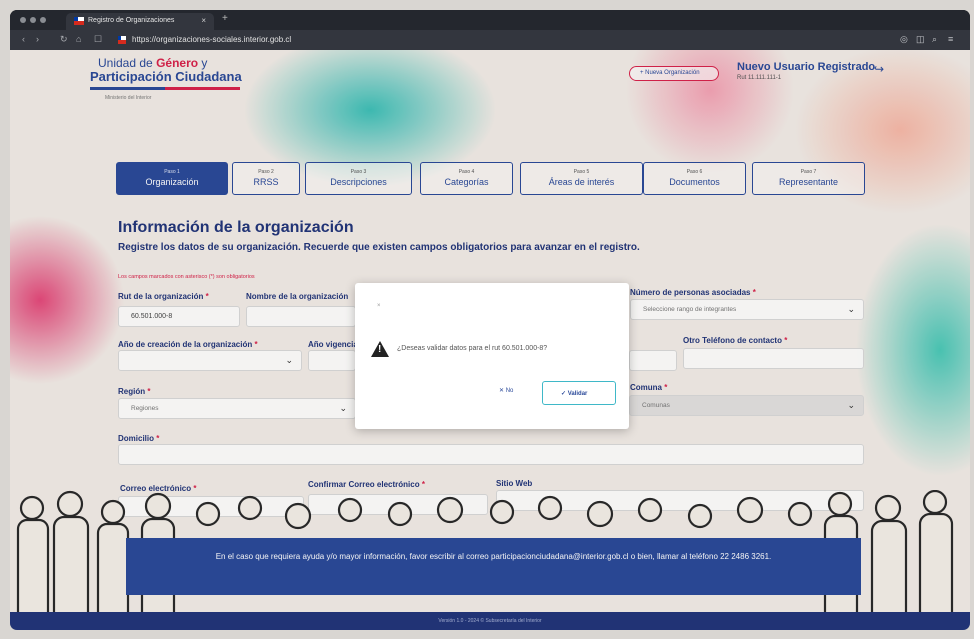  What do you see at coordinates (579, 393) in the screenshot?
I see `validate-button: ✓ Validar` at bounding box center [579, 393].